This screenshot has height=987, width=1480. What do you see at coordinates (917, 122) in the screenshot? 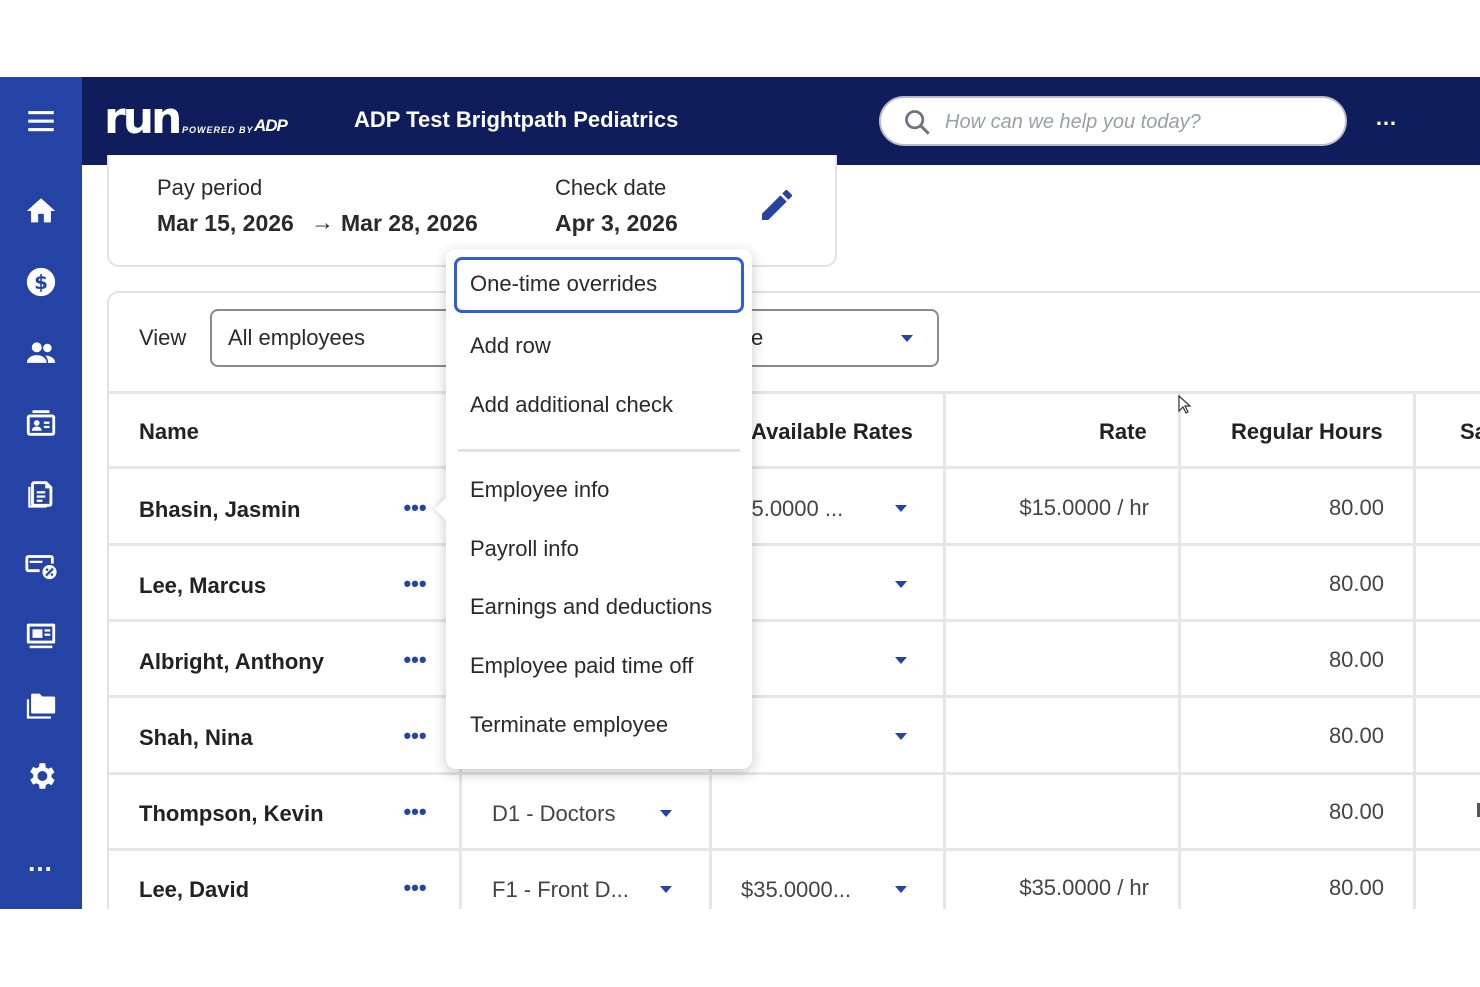
I see `search-icon` at bounding box center [917, 122].